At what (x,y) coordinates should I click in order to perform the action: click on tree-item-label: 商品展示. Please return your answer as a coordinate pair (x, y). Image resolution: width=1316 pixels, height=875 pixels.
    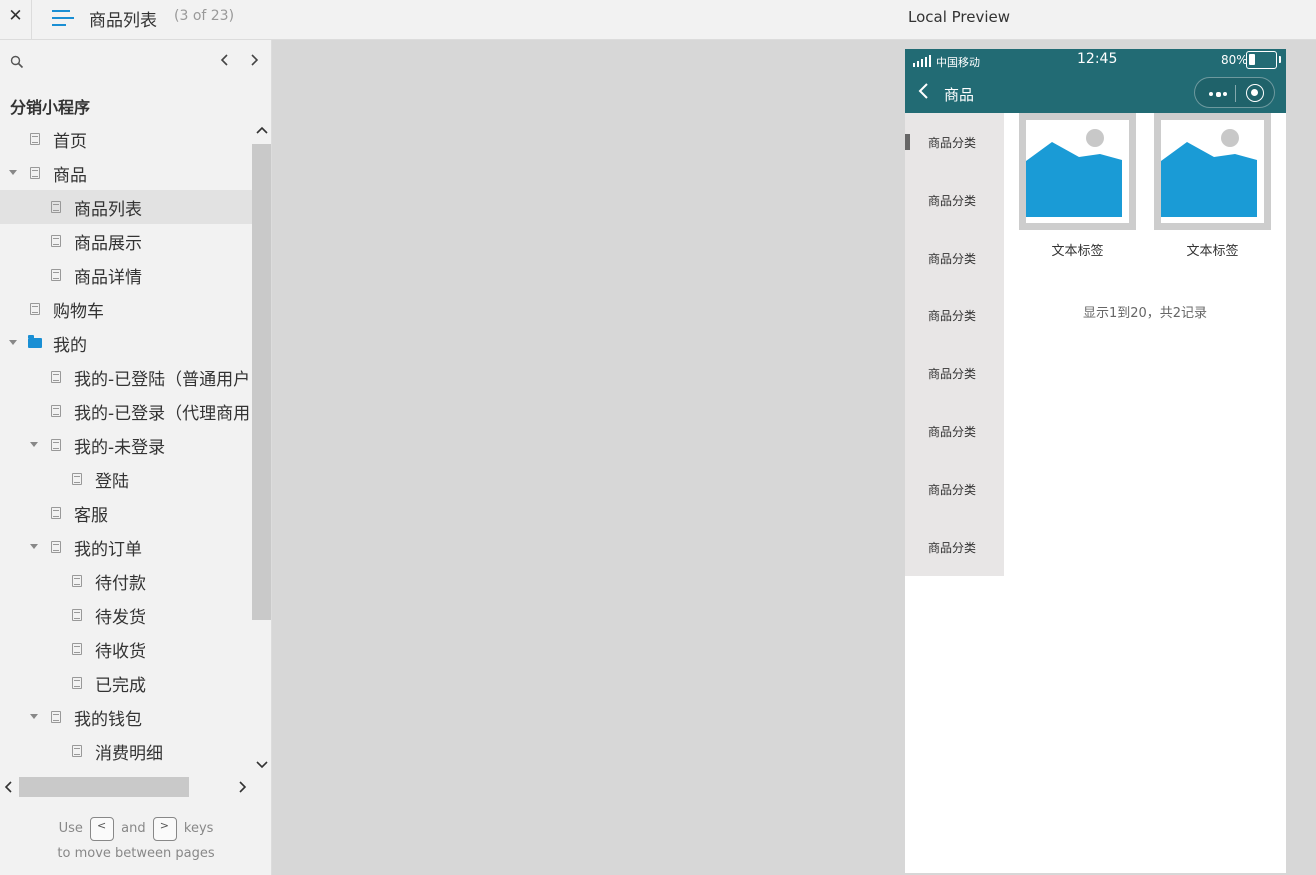
    Looking at the image, I should click on (108, 244).